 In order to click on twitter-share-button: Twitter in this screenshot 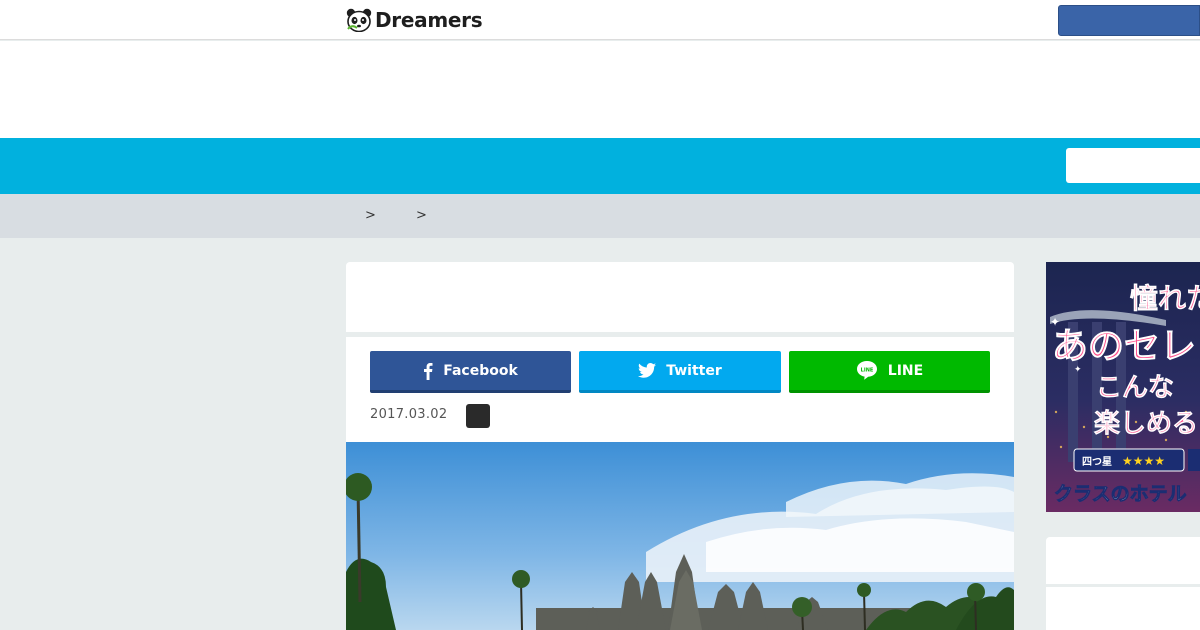, I will do `click(680, 372)`.